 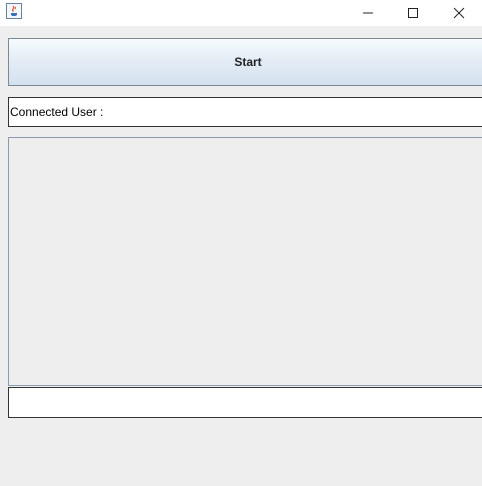 I want to click on start-button: Start, so click(x=245, y=62).